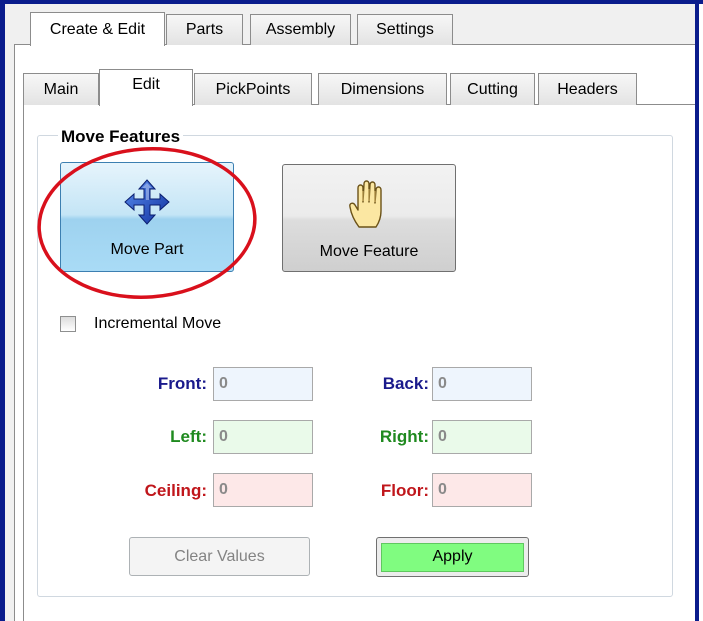 Image resolution: width=703 pixels, height=621 pixels. What do you see at coordinates (68, 324) in the screenshot?
I see `incremental-move-checkbox` at bounding box center [68, 324].